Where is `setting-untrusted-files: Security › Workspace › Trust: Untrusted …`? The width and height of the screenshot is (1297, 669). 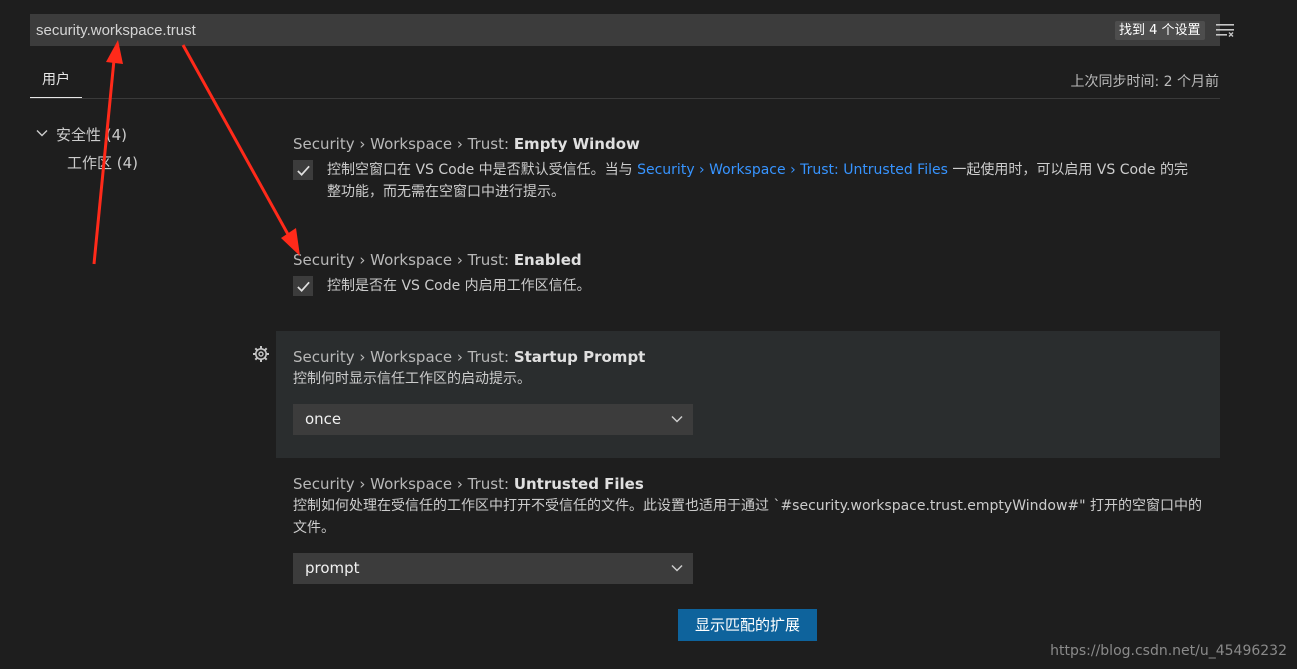 setting-untrusted-files: Security › Workspace › Trust: Untrusted … is located at coordinates (748, 535).